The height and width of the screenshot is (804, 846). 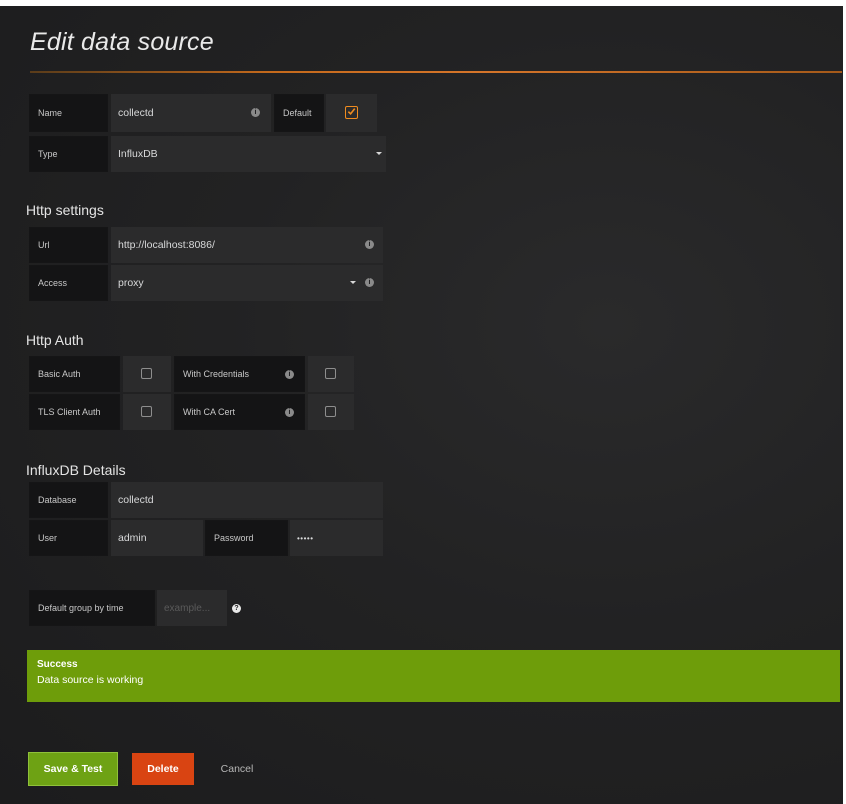 What do you see at coordinates (48, 538) in the screenshot?
I see `user-label: User` at bounding box center [48, 538].